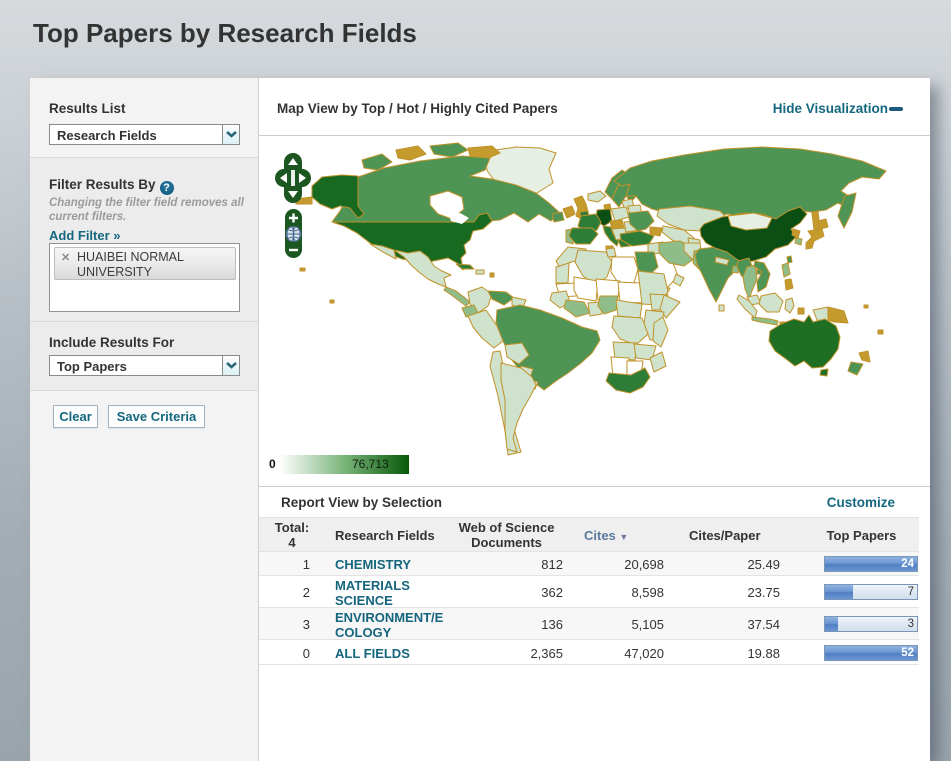  Describe the element at coordinates (370, 464) in the screenshot. I see `svg-text: 76,713` at that location.